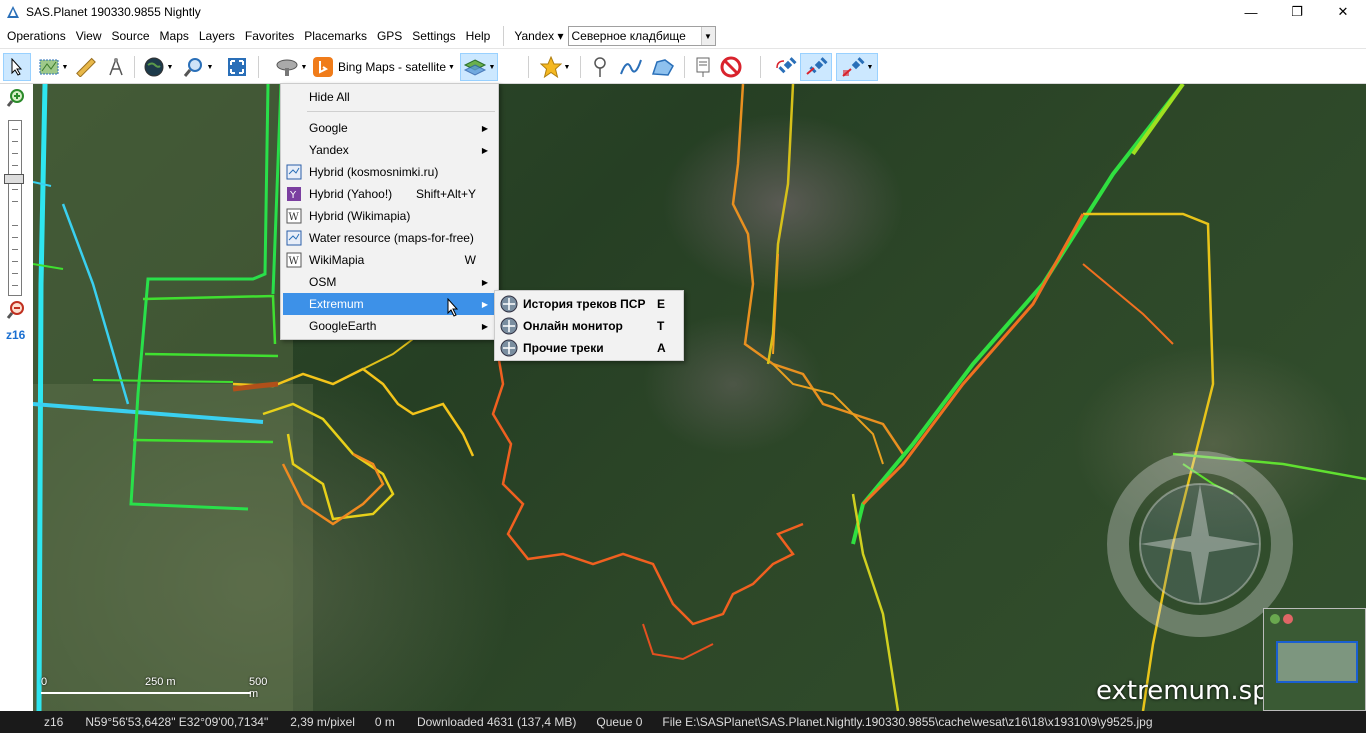 The image size is (1366, 733). I want to click on status-distance: 0 m, so click(384, 722).